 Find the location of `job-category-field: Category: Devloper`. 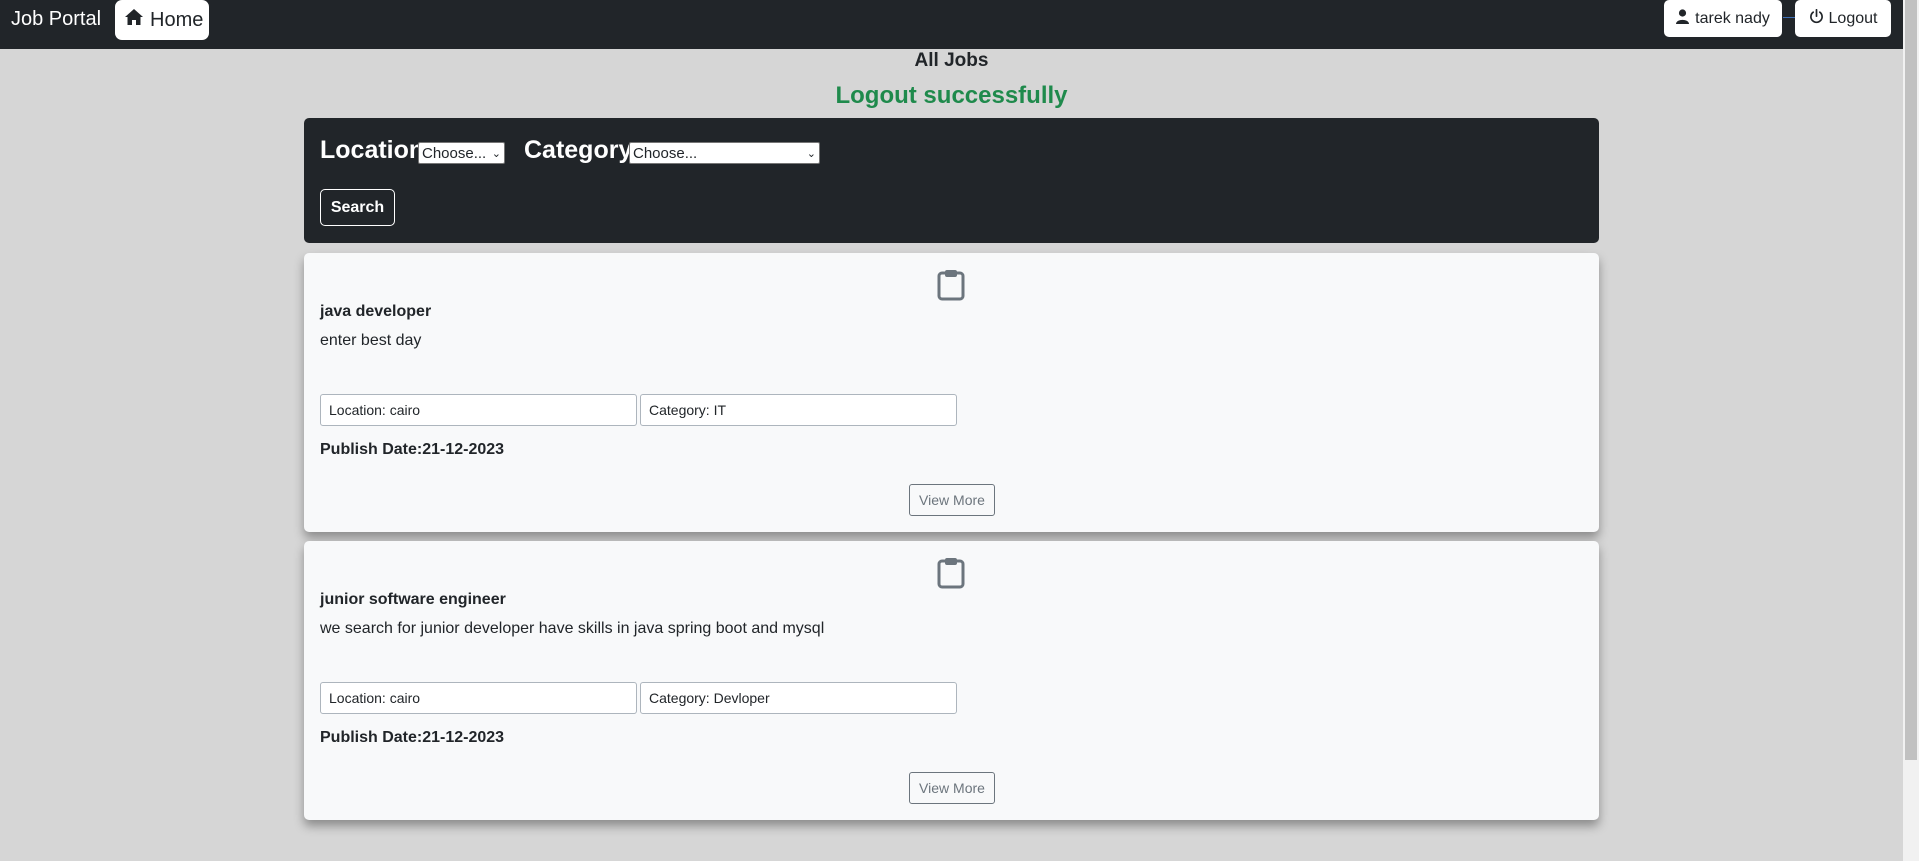

job-category-field: Category: Devloper is located at coordinates (798, 698).